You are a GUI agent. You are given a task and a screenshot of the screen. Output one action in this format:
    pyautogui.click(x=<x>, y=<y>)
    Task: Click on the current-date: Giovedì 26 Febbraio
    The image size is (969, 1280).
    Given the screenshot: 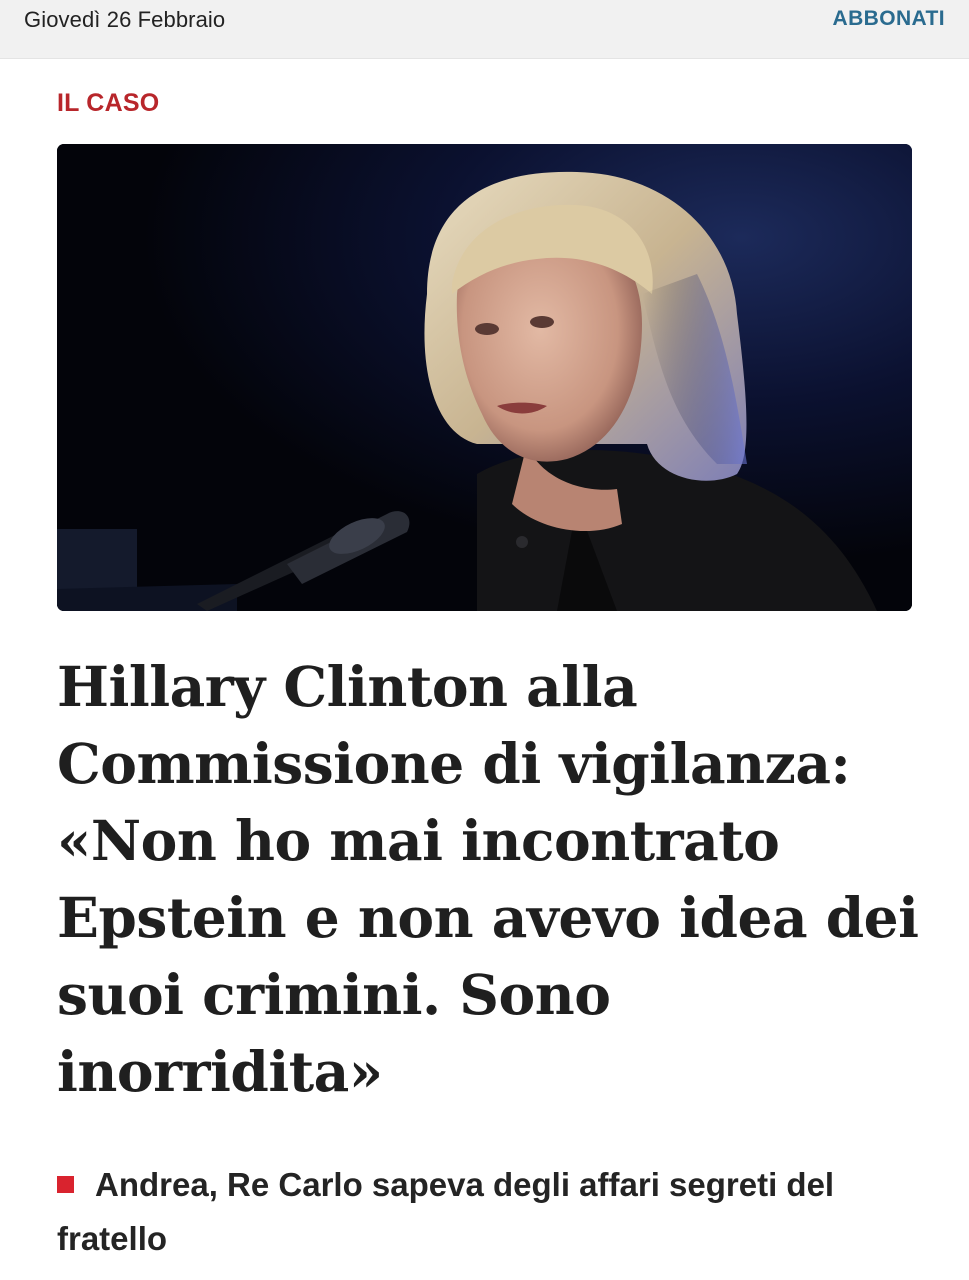 What is the action you would take?
    pyautogui.click(x=125, y=19)
    